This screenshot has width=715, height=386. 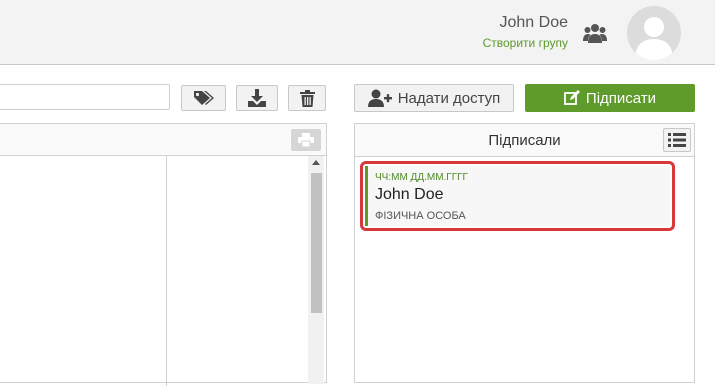 I want to click on add-user-icon, so click(x=379, y=98).